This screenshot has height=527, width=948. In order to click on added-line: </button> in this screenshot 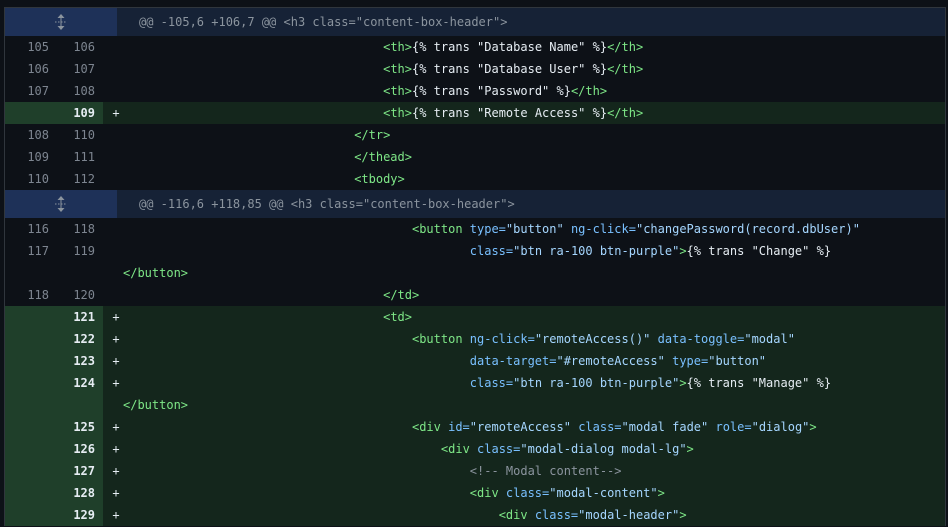, I will do `click(475, 405)`.